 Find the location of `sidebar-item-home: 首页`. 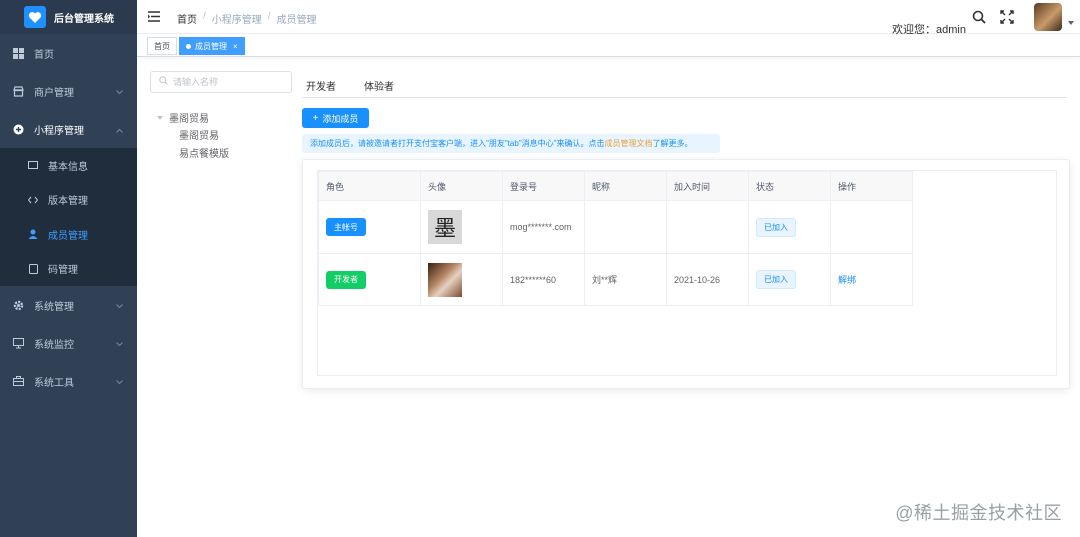

sidebar-item-home: 首页 is located at coordinates (68, 53).